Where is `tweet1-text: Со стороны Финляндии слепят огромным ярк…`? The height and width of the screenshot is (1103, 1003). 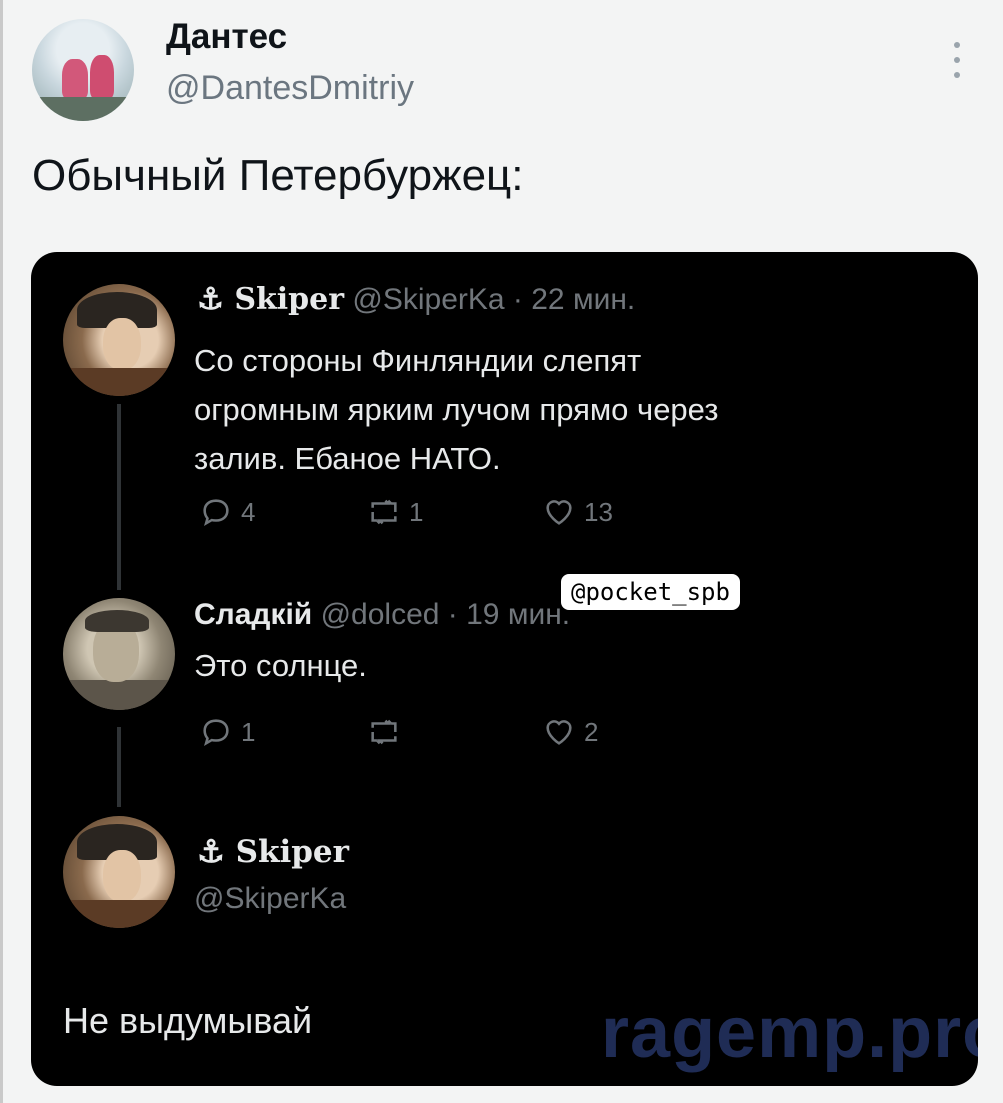
tweet1-text: Со стороны Финляндии слепят огромным ярк… is located at coordinates (456, 409).